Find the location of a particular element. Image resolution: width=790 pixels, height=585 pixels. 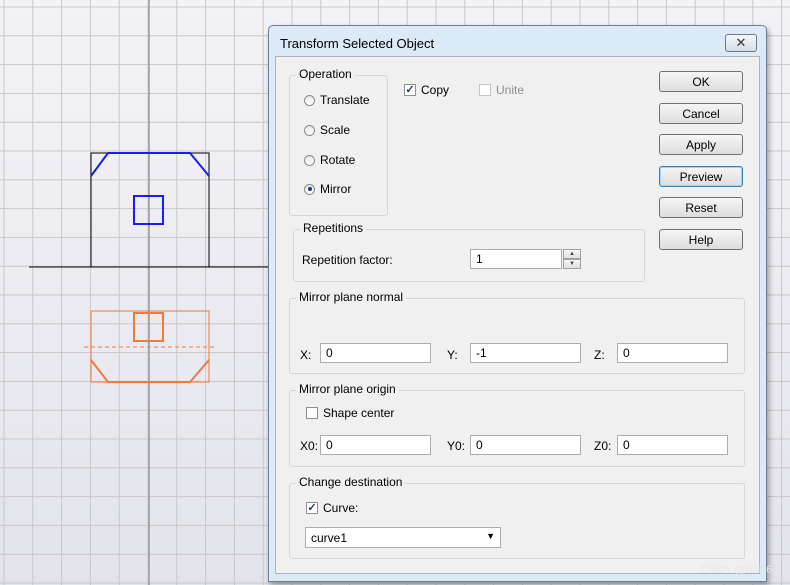

close-button: ✕ is located at coordinates (741, 43).